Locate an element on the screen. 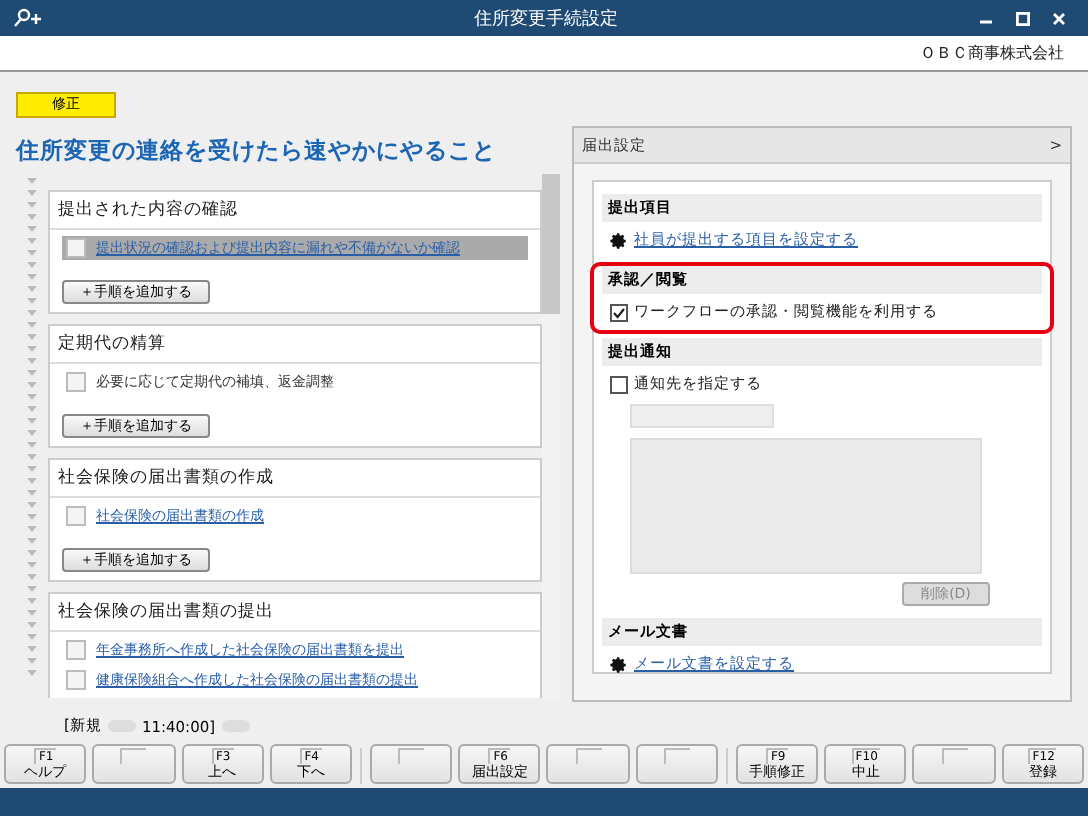 This screenshot has height=816, width=1088. page-heading: 住所変更の連絡を受けたら速やかにやること is located at coordinates (257, 151).